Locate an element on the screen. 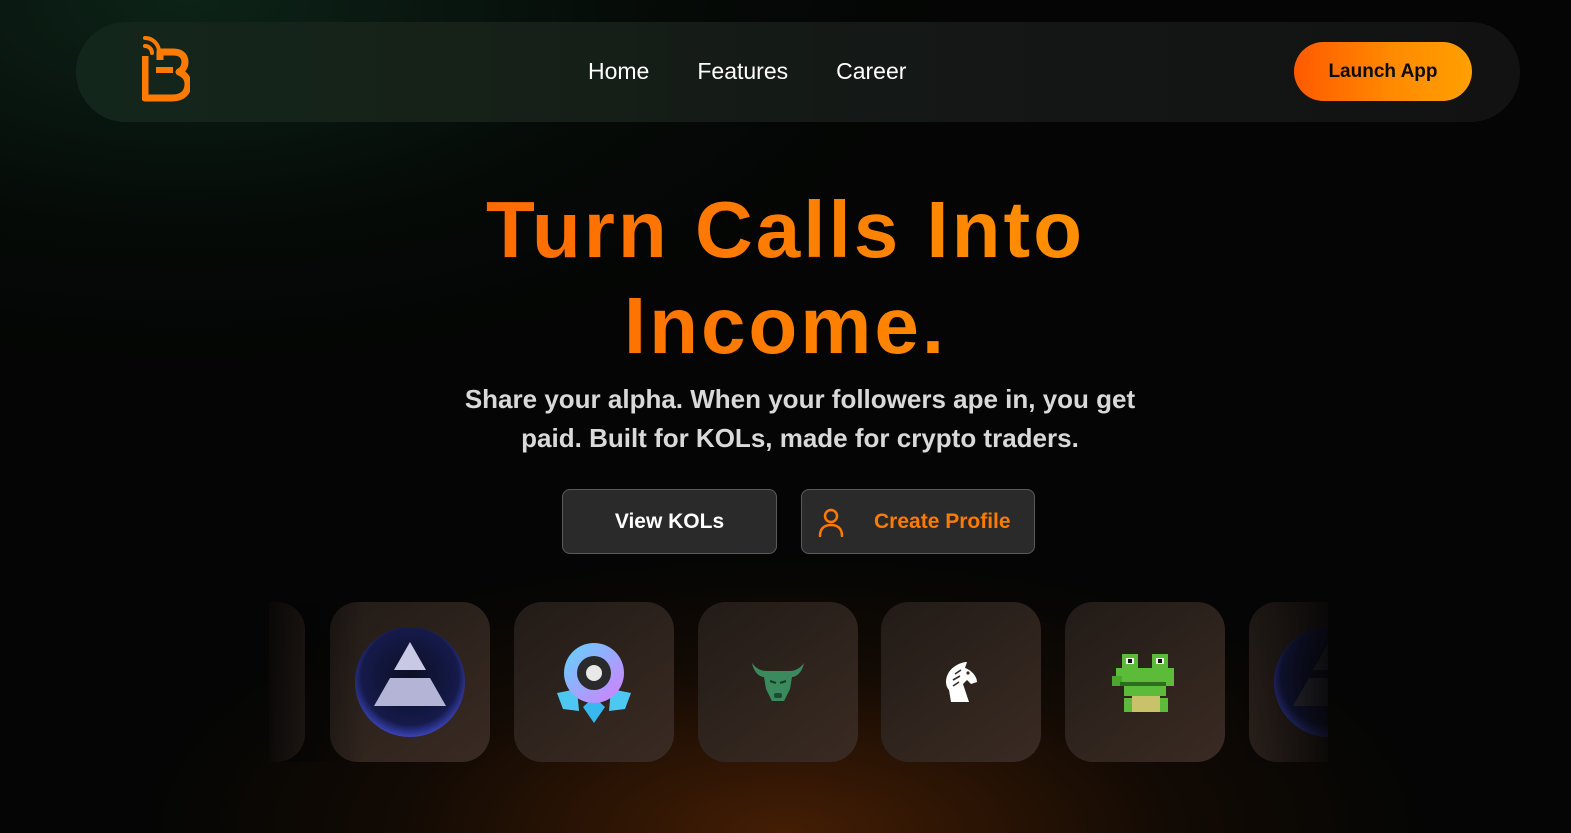 The width and height of the screenshot is (1571, 833). kol-token-carousel is located at coordinates (798, 682).